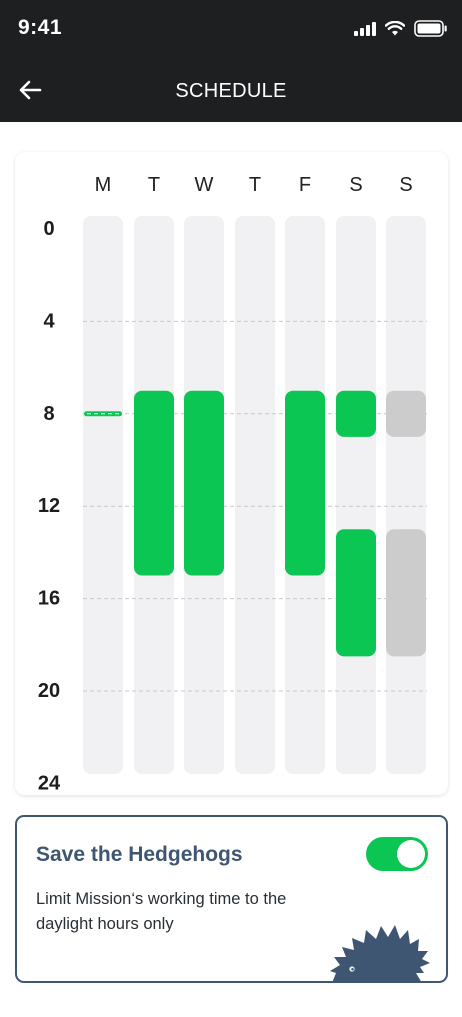 The height and width of the screenshot is (1017, 462). I want to click on status-bar: 9:41, so click(231, 29).